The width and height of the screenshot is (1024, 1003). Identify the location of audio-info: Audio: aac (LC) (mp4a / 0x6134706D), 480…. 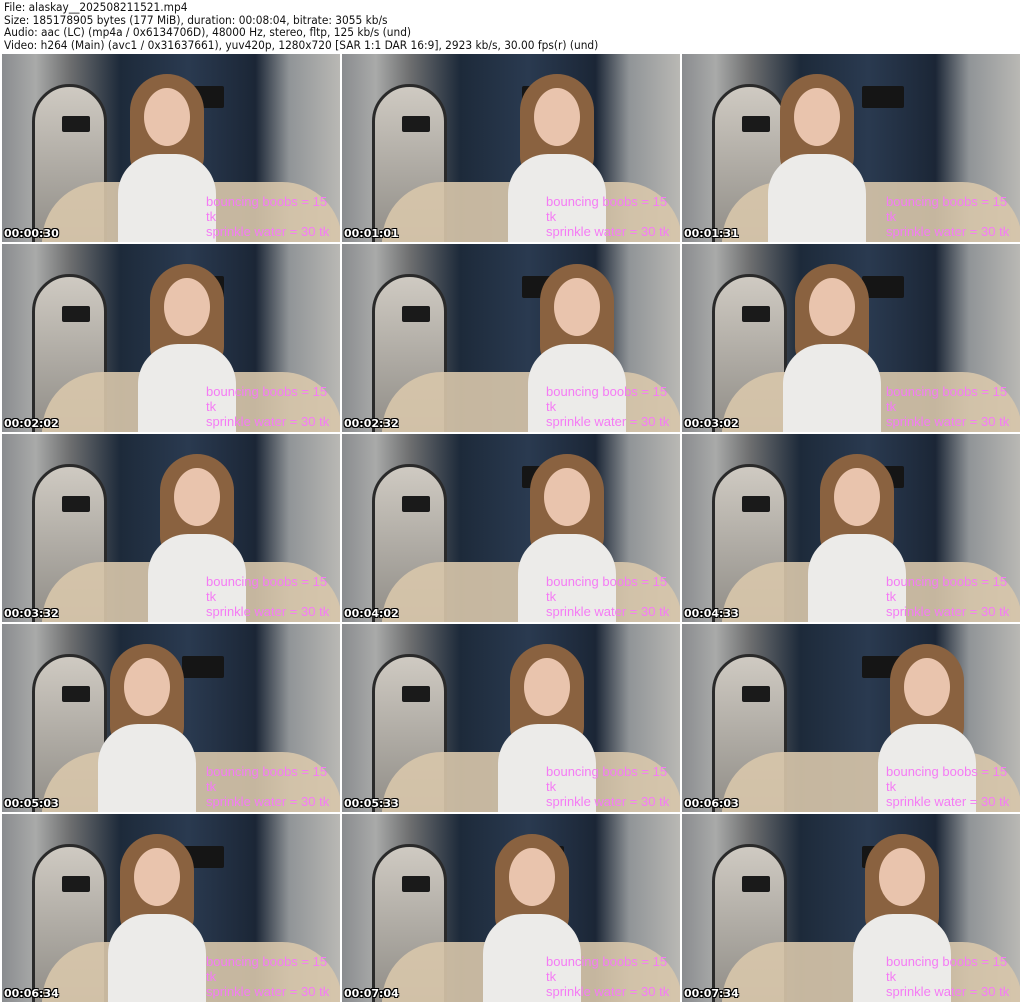
(208, 32).